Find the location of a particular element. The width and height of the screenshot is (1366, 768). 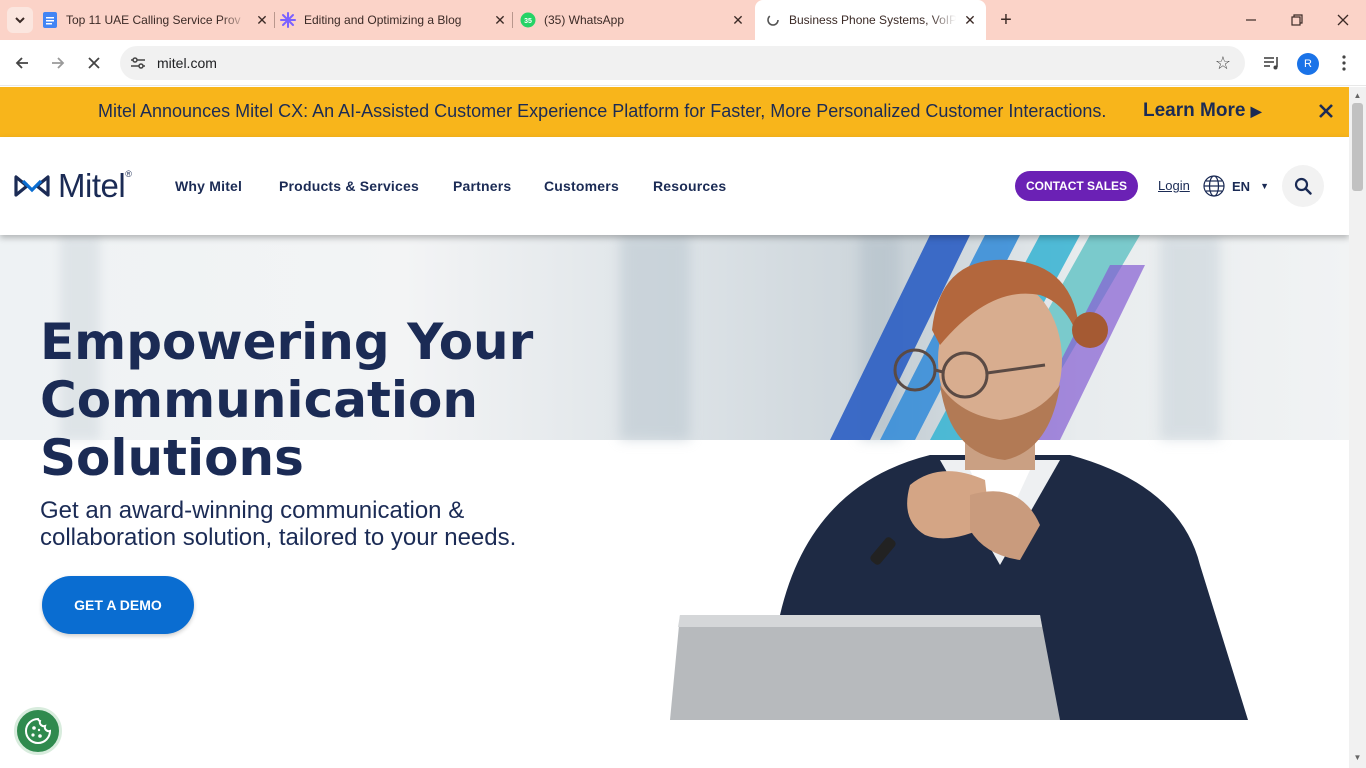

scroll-down-icon: ▼ is located at coordinates (1357, 757).